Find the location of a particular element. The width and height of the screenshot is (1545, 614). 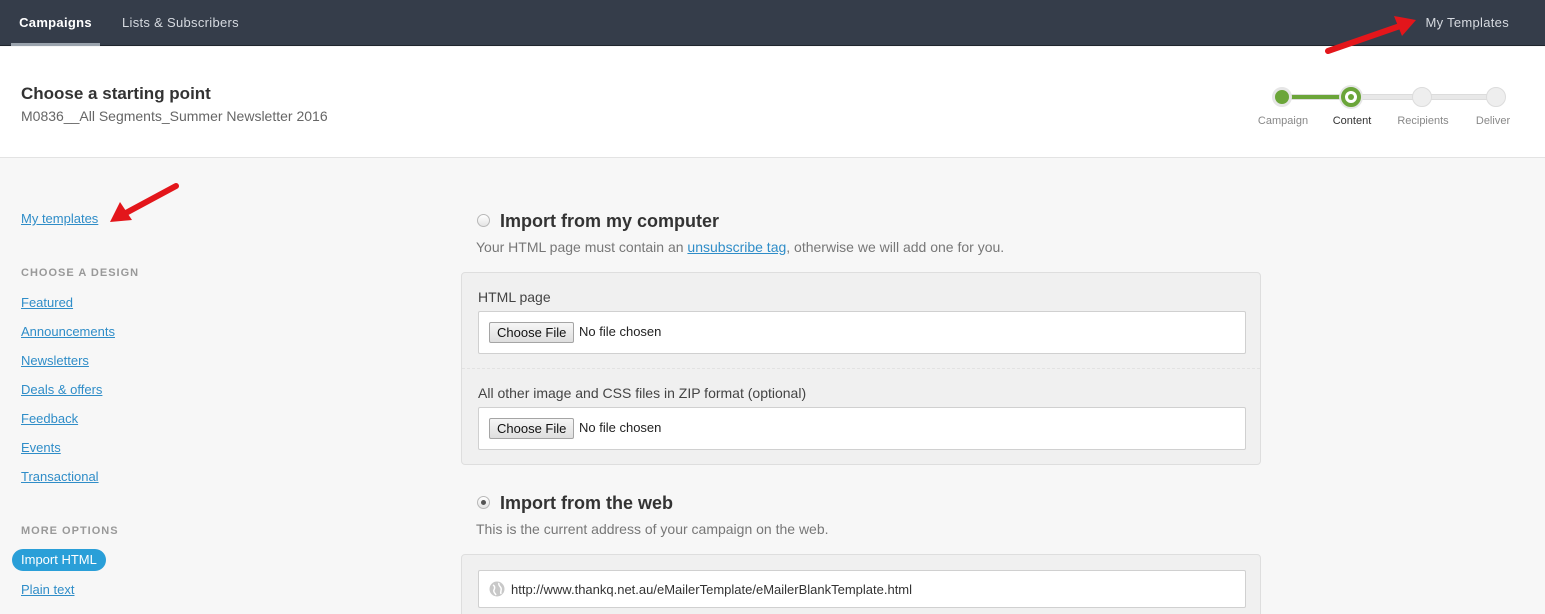

zip-file-input: Choose File No file chosen is located at coordinates (862, 428).